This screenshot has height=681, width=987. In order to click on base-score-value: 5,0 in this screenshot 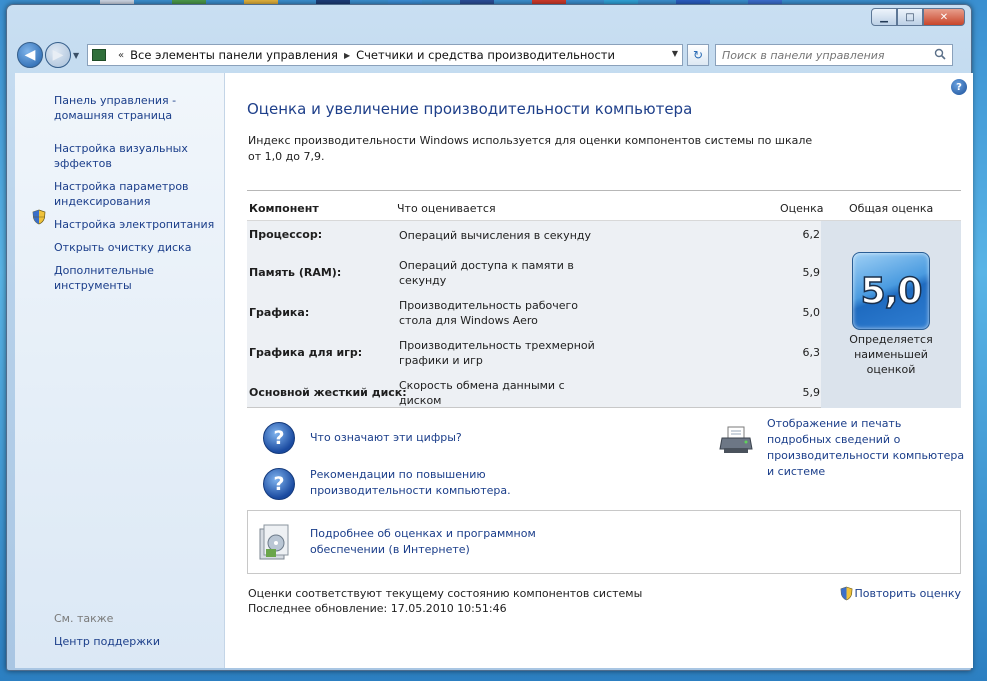, I will do `click(891, 291)`.